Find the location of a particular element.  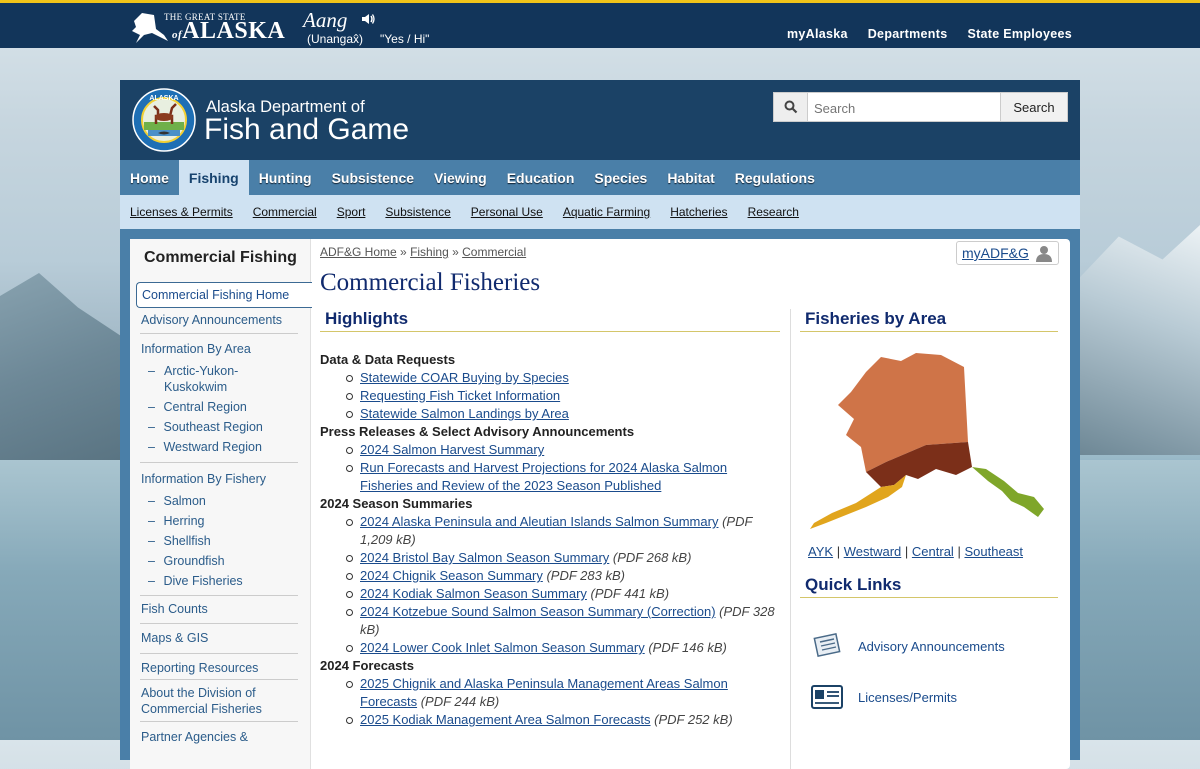

top-links: myAlaska Departments State Employees is located at coordinates (929, 34).